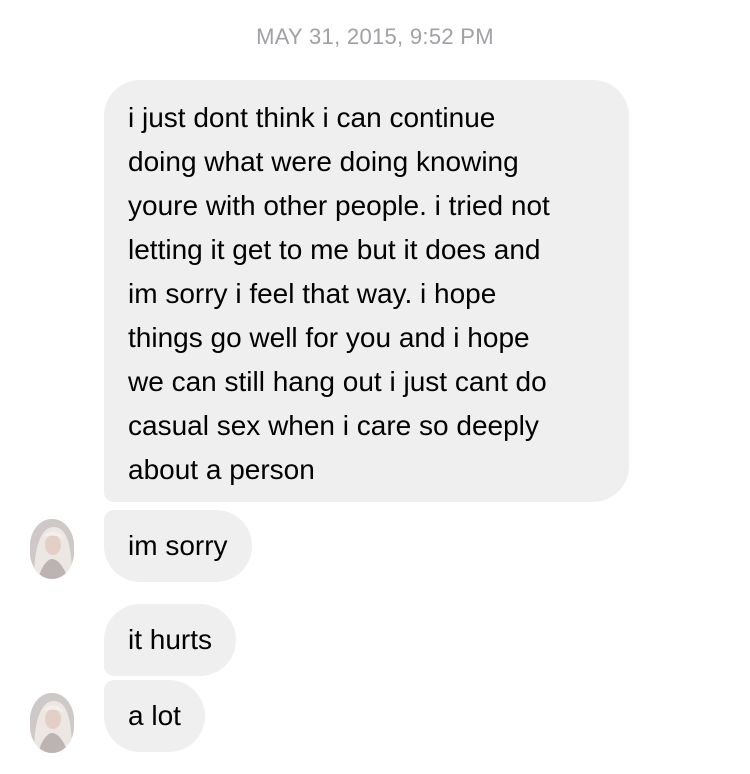 The height and width of the screenshot is (774, 750). What do you see at coordinates (312, 117) in the screenshot?
I see `message-line: i just dont think i can continue` at bounding box center [312, 117].